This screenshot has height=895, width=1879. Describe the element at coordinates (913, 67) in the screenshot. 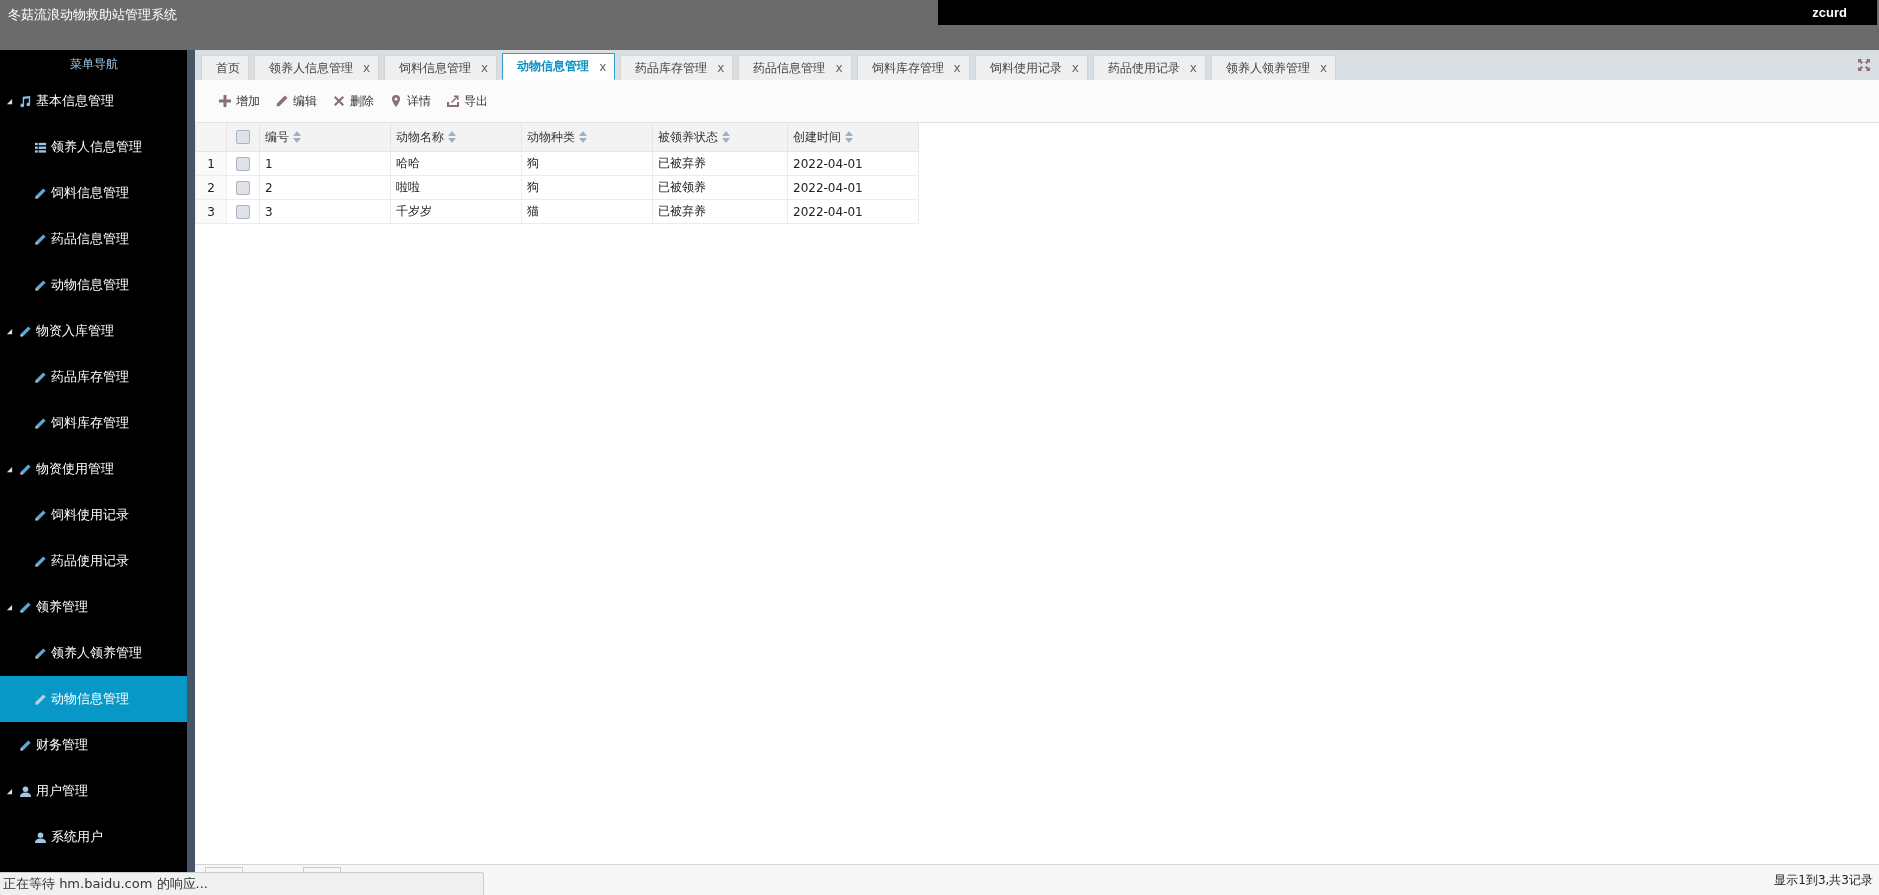

I see `tab: 饲料库存管理 x` at that location.